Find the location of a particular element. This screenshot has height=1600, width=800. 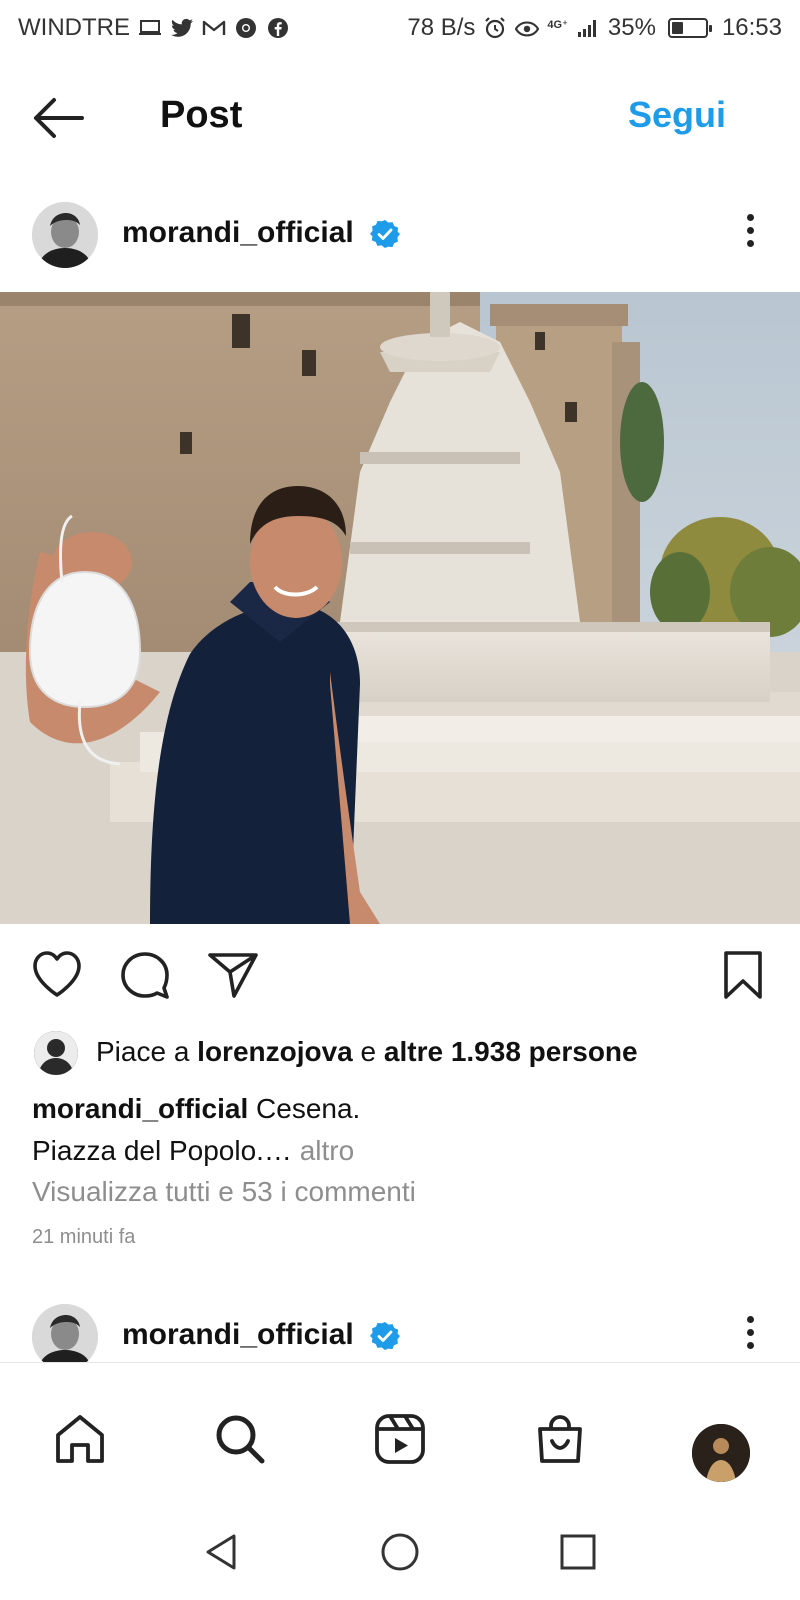

app-header: Post Segui is located at coordinates (400, 118).